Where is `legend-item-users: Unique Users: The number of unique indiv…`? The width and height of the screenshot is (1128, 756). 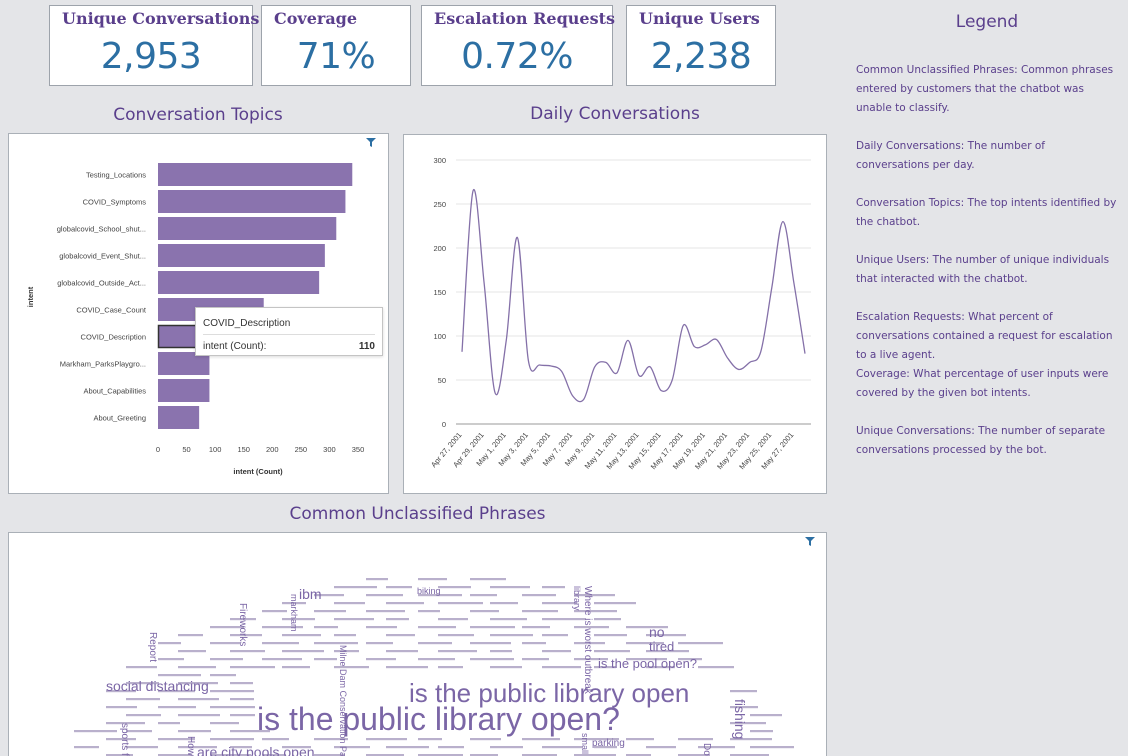
legend-item-users: Unique Users: The number of unique indiv… is located at coordinates (983, 269).